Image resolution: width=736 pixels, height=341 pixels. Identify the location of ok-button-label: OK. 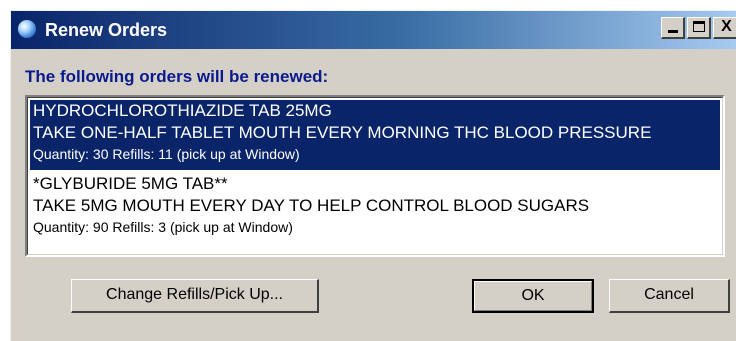
(533, 295).